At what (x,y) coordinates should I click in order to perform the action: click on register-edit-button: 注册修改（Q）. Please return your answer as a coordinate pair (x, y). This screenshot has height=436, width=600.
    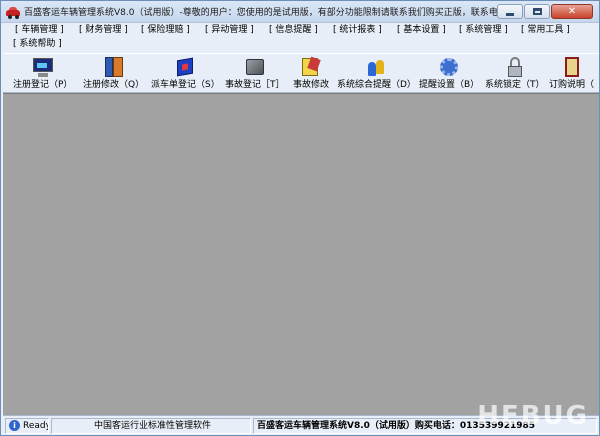
    Looking at the image, I should click on (113, 74).